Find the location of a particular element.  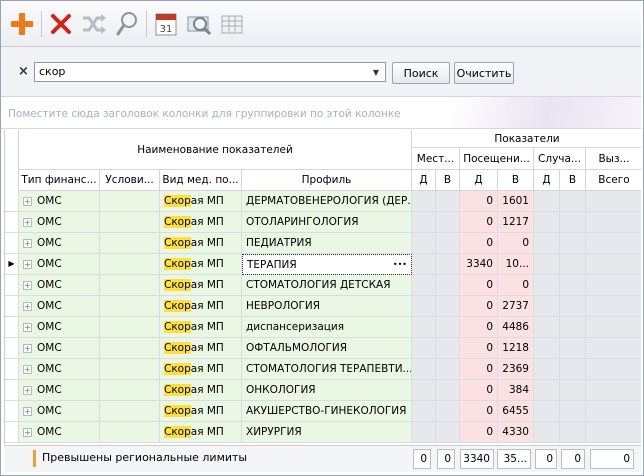

clear-button: Очистить is located at coordinates (484, 73).